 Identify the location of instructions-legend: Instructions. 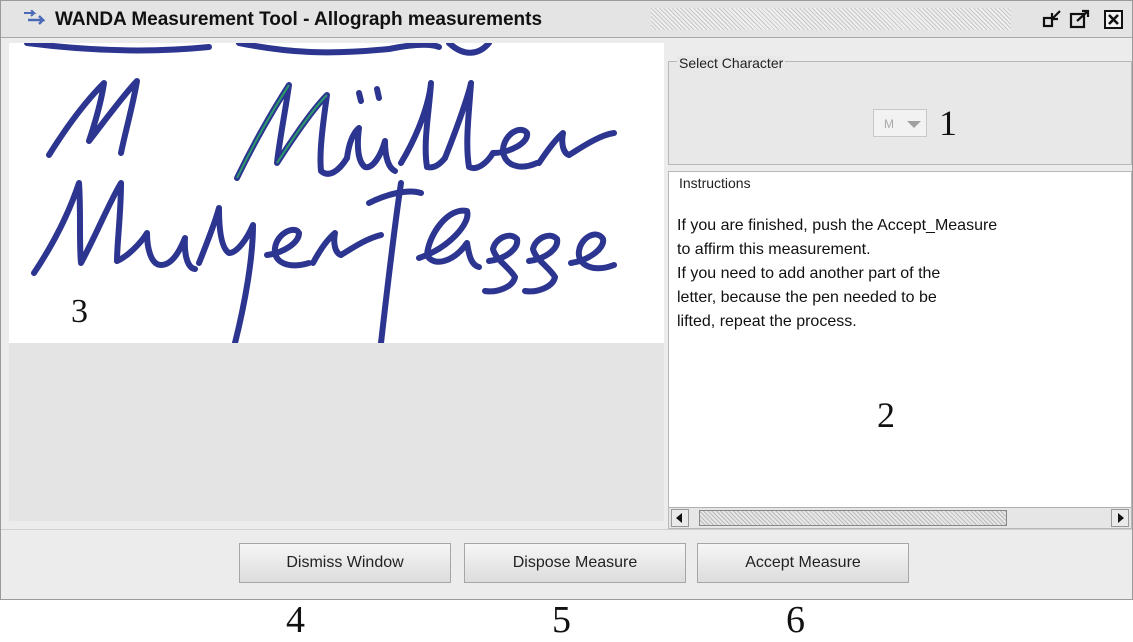
(715, 183).